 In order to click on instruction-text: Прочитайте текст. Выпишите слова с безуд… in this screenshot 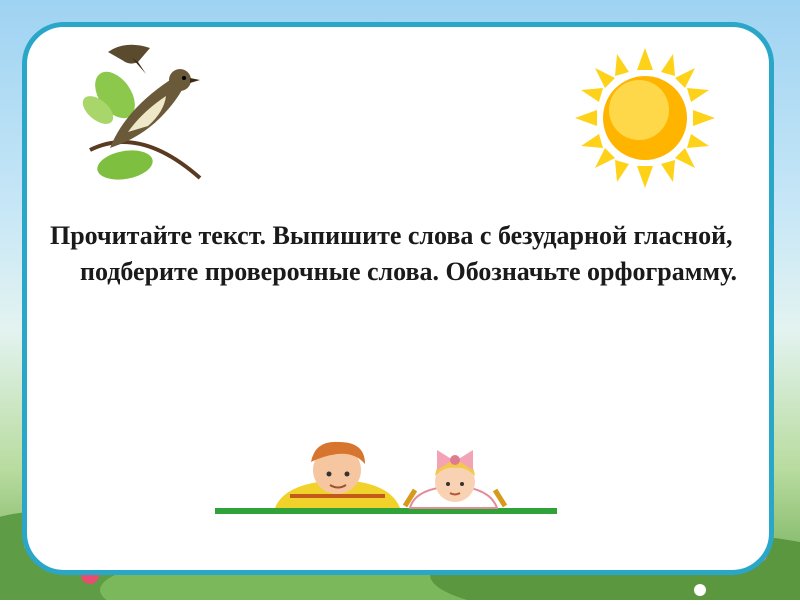, I will do `click(394, 253)`.